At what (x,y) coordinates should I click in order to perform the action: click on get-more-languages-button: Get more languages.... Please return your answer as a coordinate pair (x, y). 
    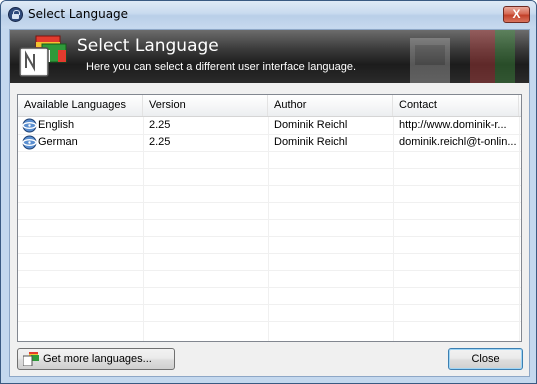
    Looking at the image, I should click on (96, 359).